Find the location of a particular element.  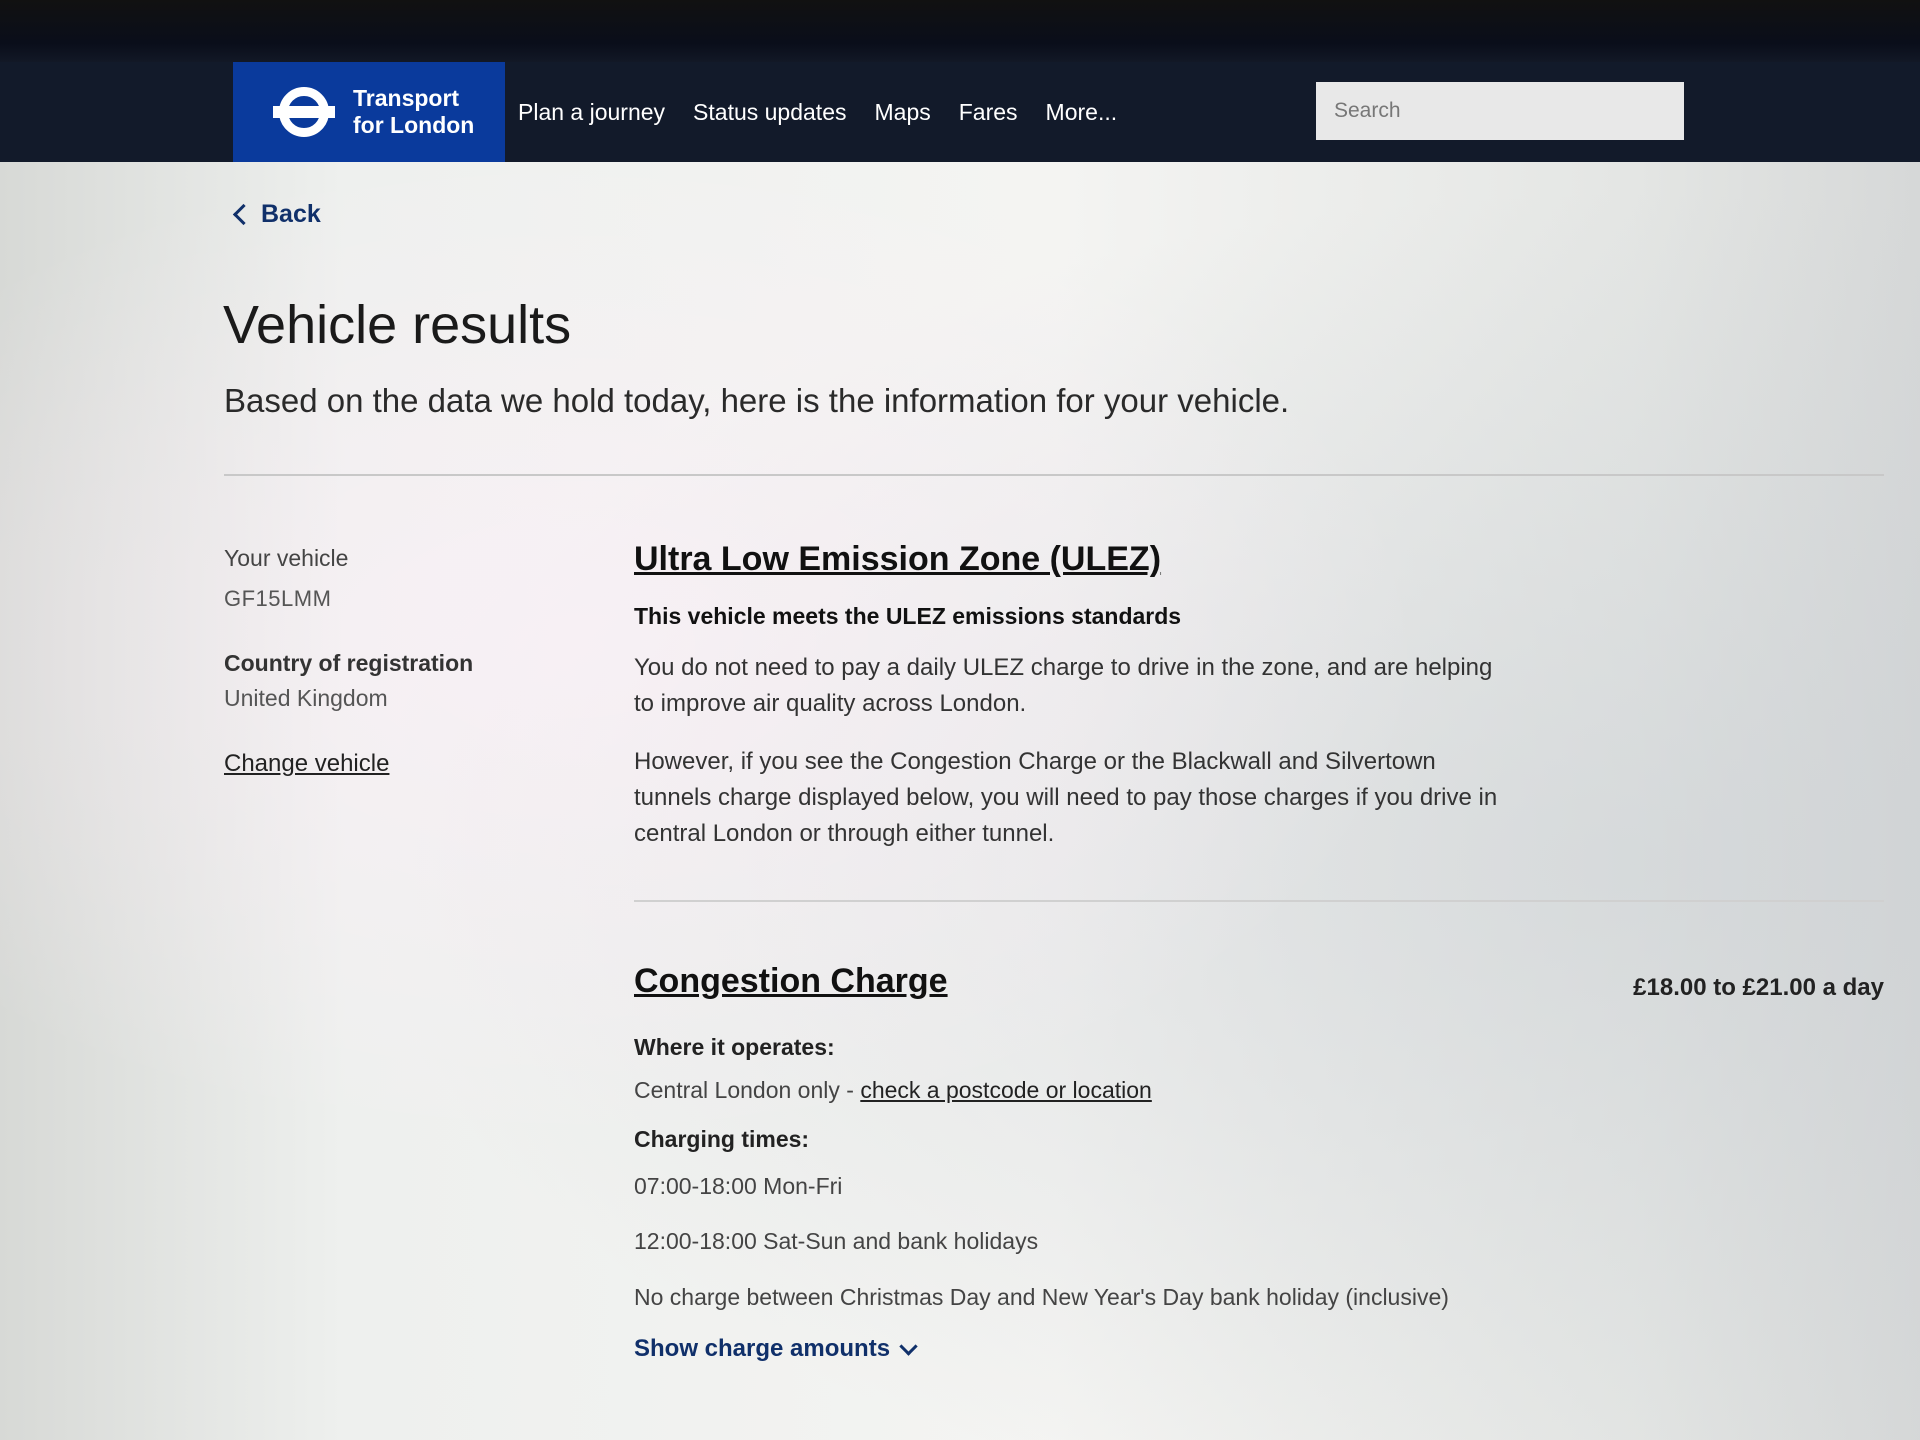

show-charge-amounts-toggle: Show charge amounts is located at coordinates (776, 1349).